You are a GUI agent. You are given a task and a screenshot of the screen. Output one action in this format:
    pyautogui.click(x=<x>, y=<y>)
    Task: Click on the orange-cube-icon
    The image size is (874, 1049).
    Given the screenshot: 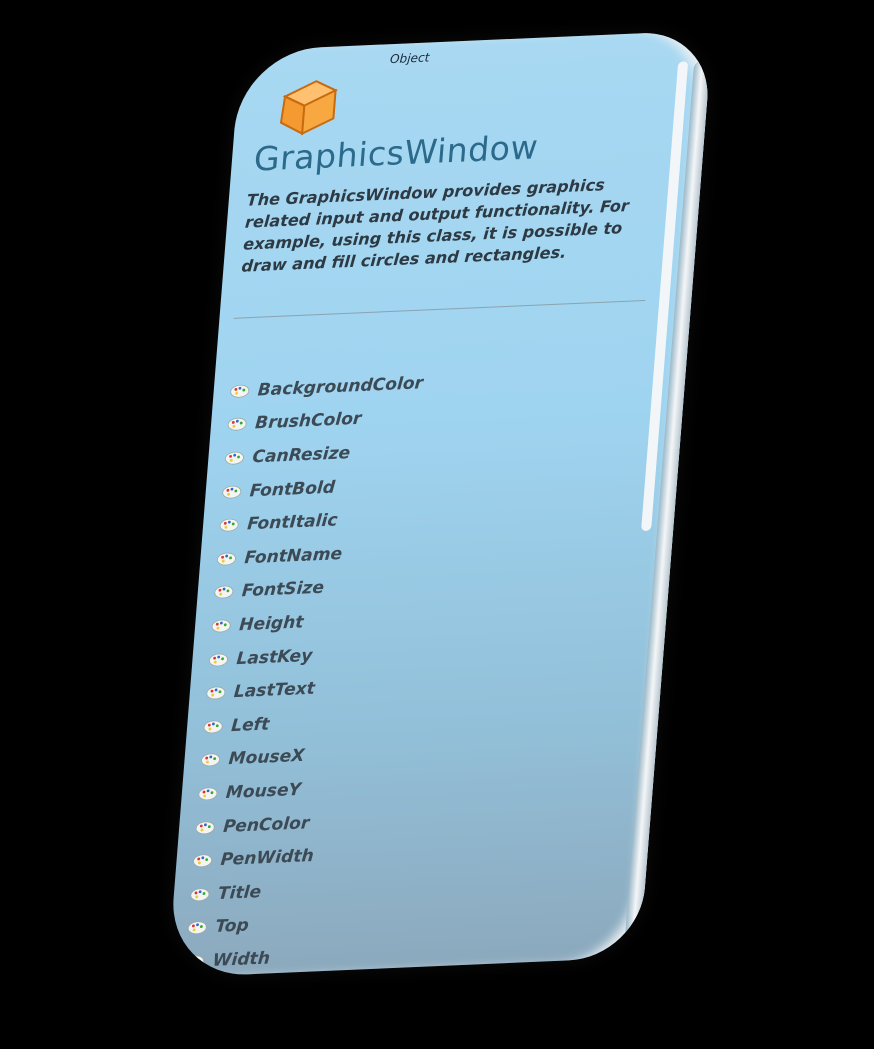 What is the action you would take?
    pyautogui.click(x=308, y=108)
    